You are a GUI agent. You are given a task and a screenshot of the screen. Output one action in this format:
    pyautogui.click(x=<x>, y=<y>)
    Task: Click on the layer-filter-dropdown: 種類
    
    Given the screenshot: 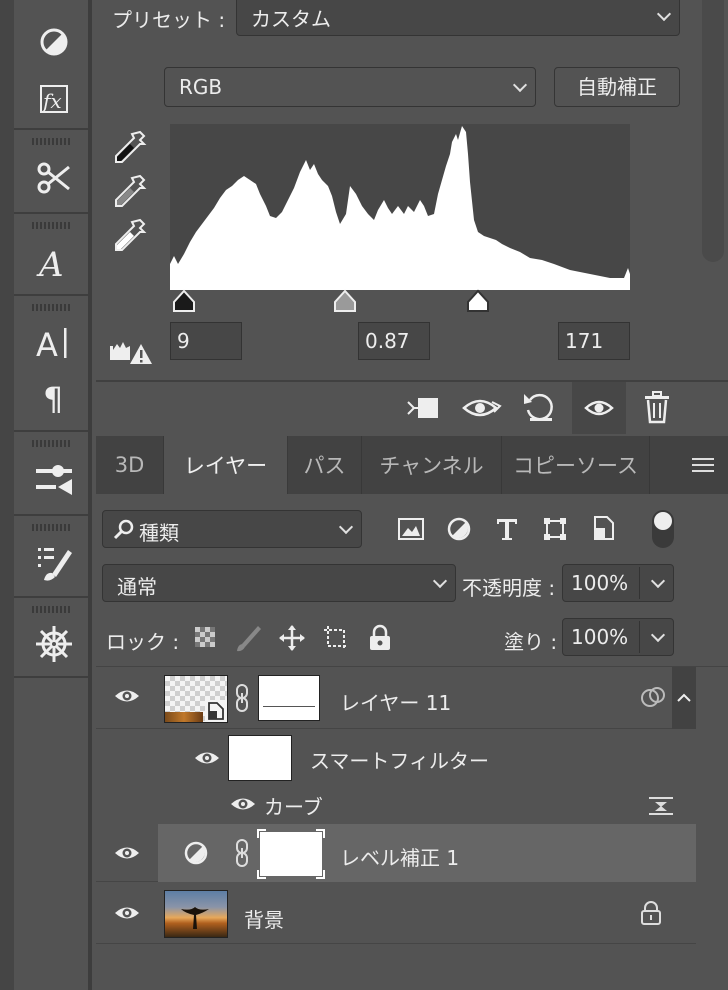 What is the action you would take?
    pyautogui.click(x=232, y=529)
    